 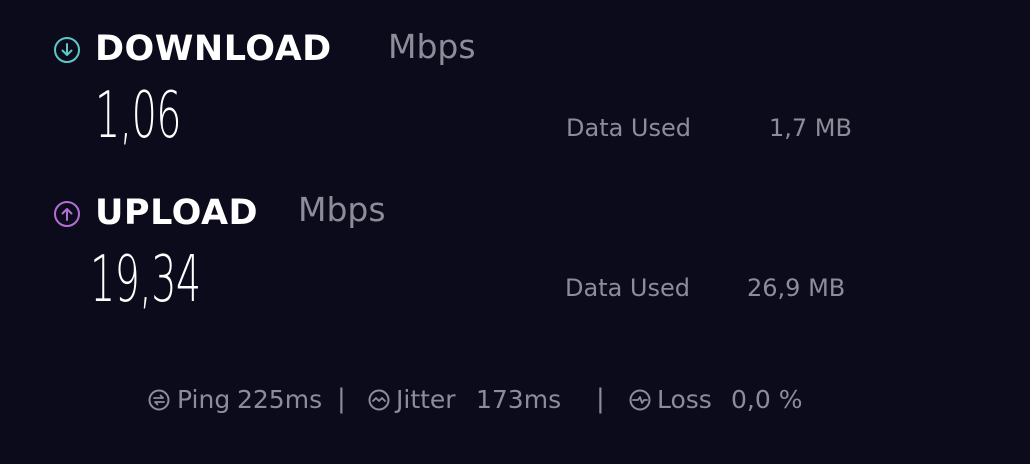 I want to click on upload-data-used-value: 26,9 MB, so click(x=796, y=288).